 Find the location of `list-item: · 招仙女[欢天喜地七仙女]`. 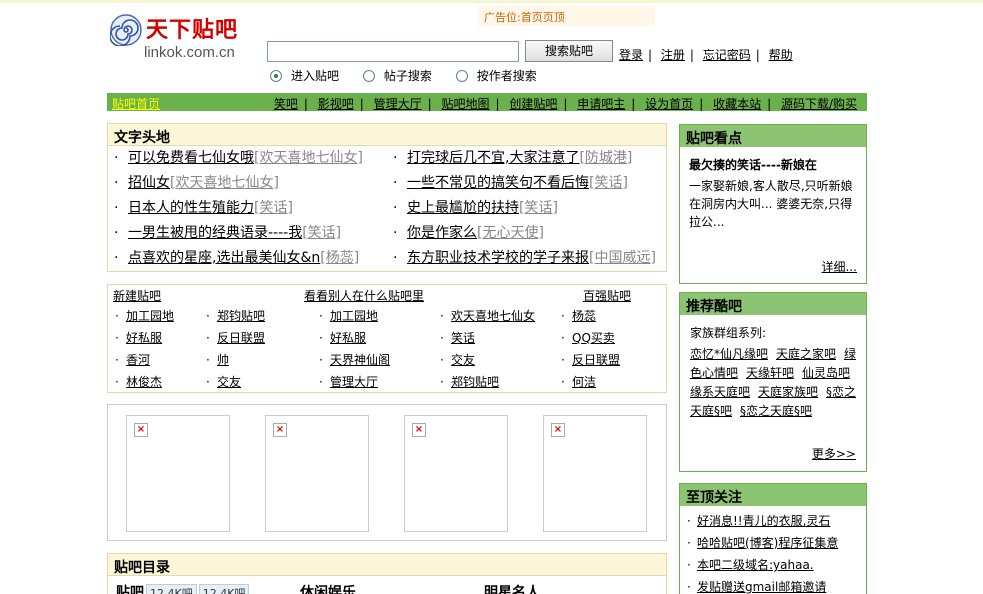

list-item: · 招仙女[欢天喜地七仙女] is located at coordinates (196, 183).